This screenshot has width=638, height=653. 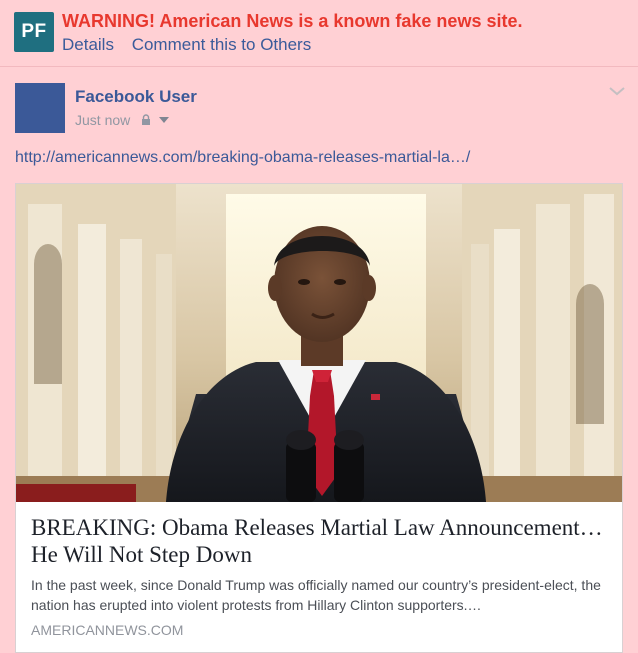 I want to click on chevron-down-icon, so click(x=617, y=91).